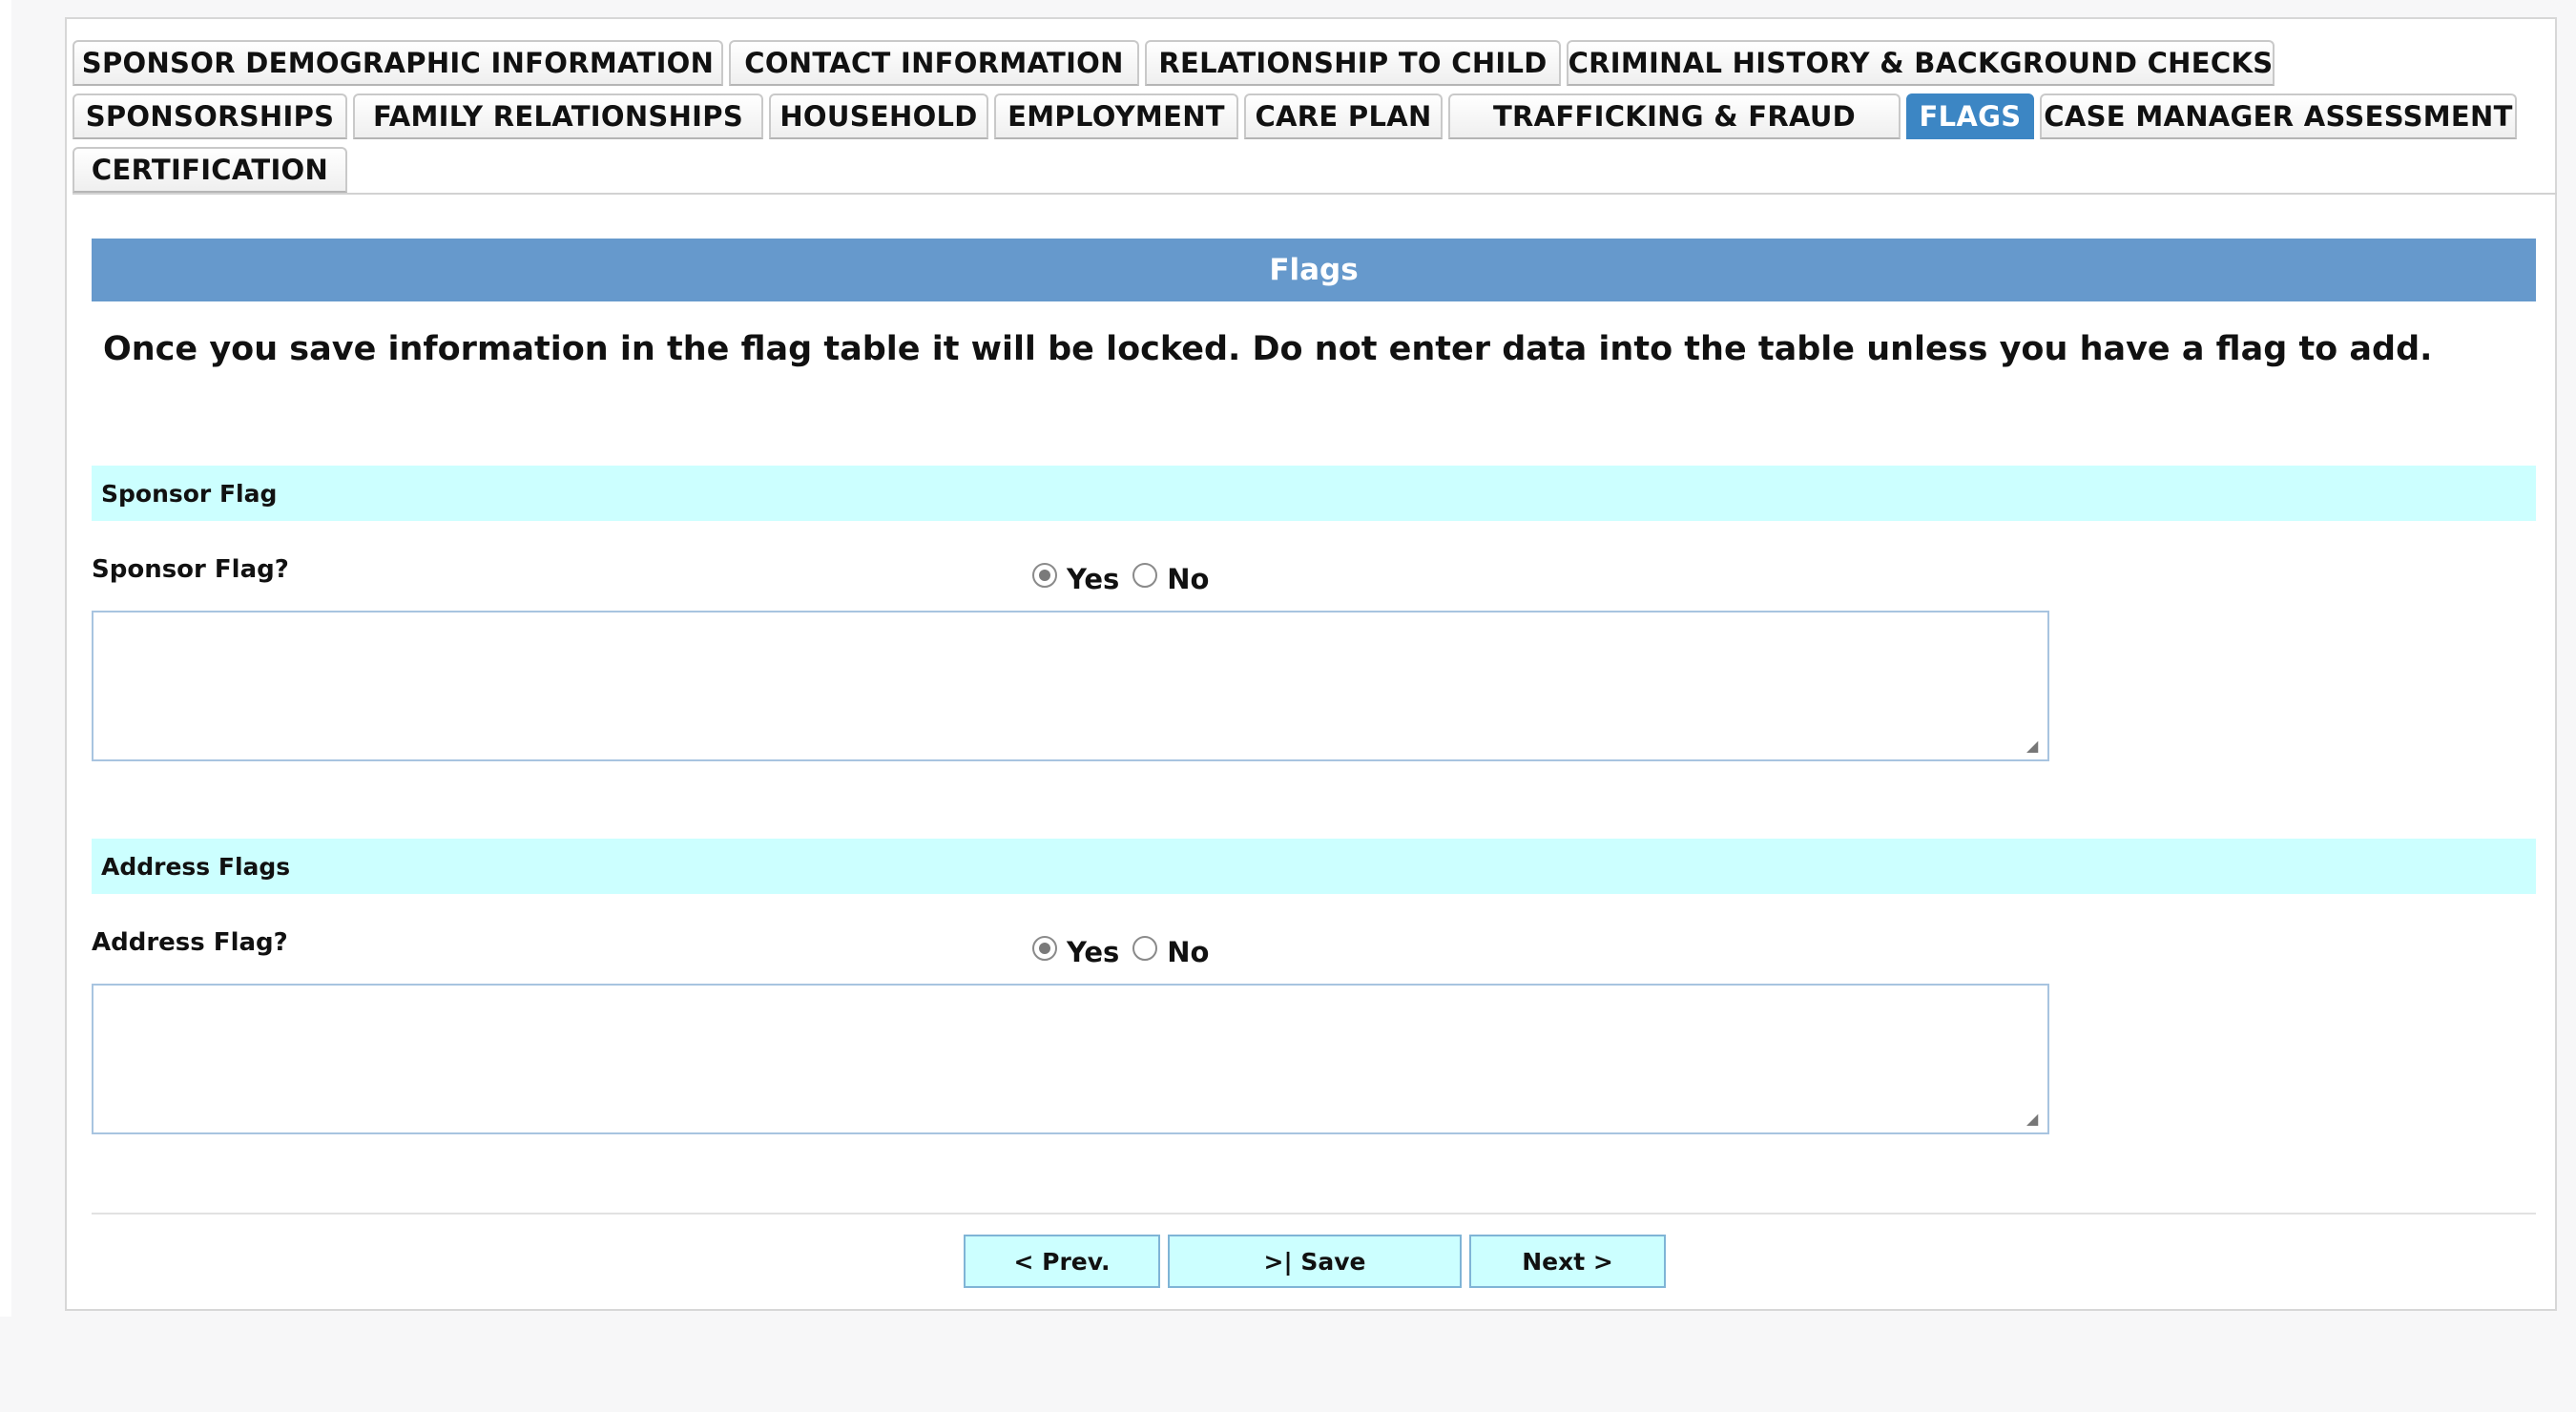  I want to click on tab-criminal-history-background-checks: CRIMINAL HISTORY & BACKGROUND CHECKS, so click(1921, 63).